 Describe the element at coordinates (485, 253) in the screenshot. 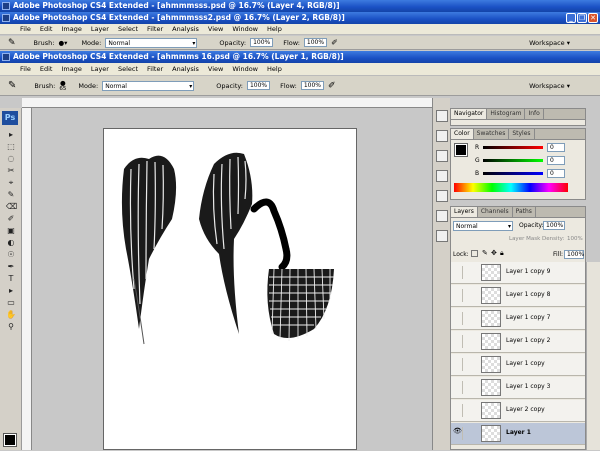

I see `lock-image-icon: ✎` at that location.